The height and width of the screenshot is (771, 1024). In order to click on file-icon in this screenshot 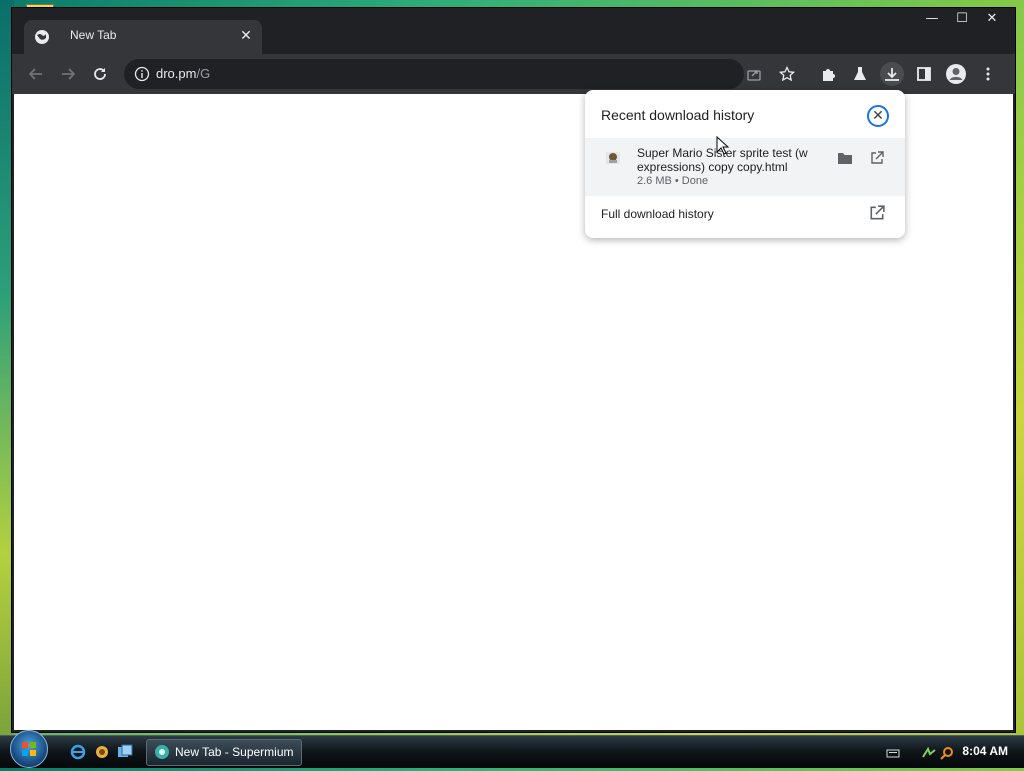, I will do `click(613, 158)`.